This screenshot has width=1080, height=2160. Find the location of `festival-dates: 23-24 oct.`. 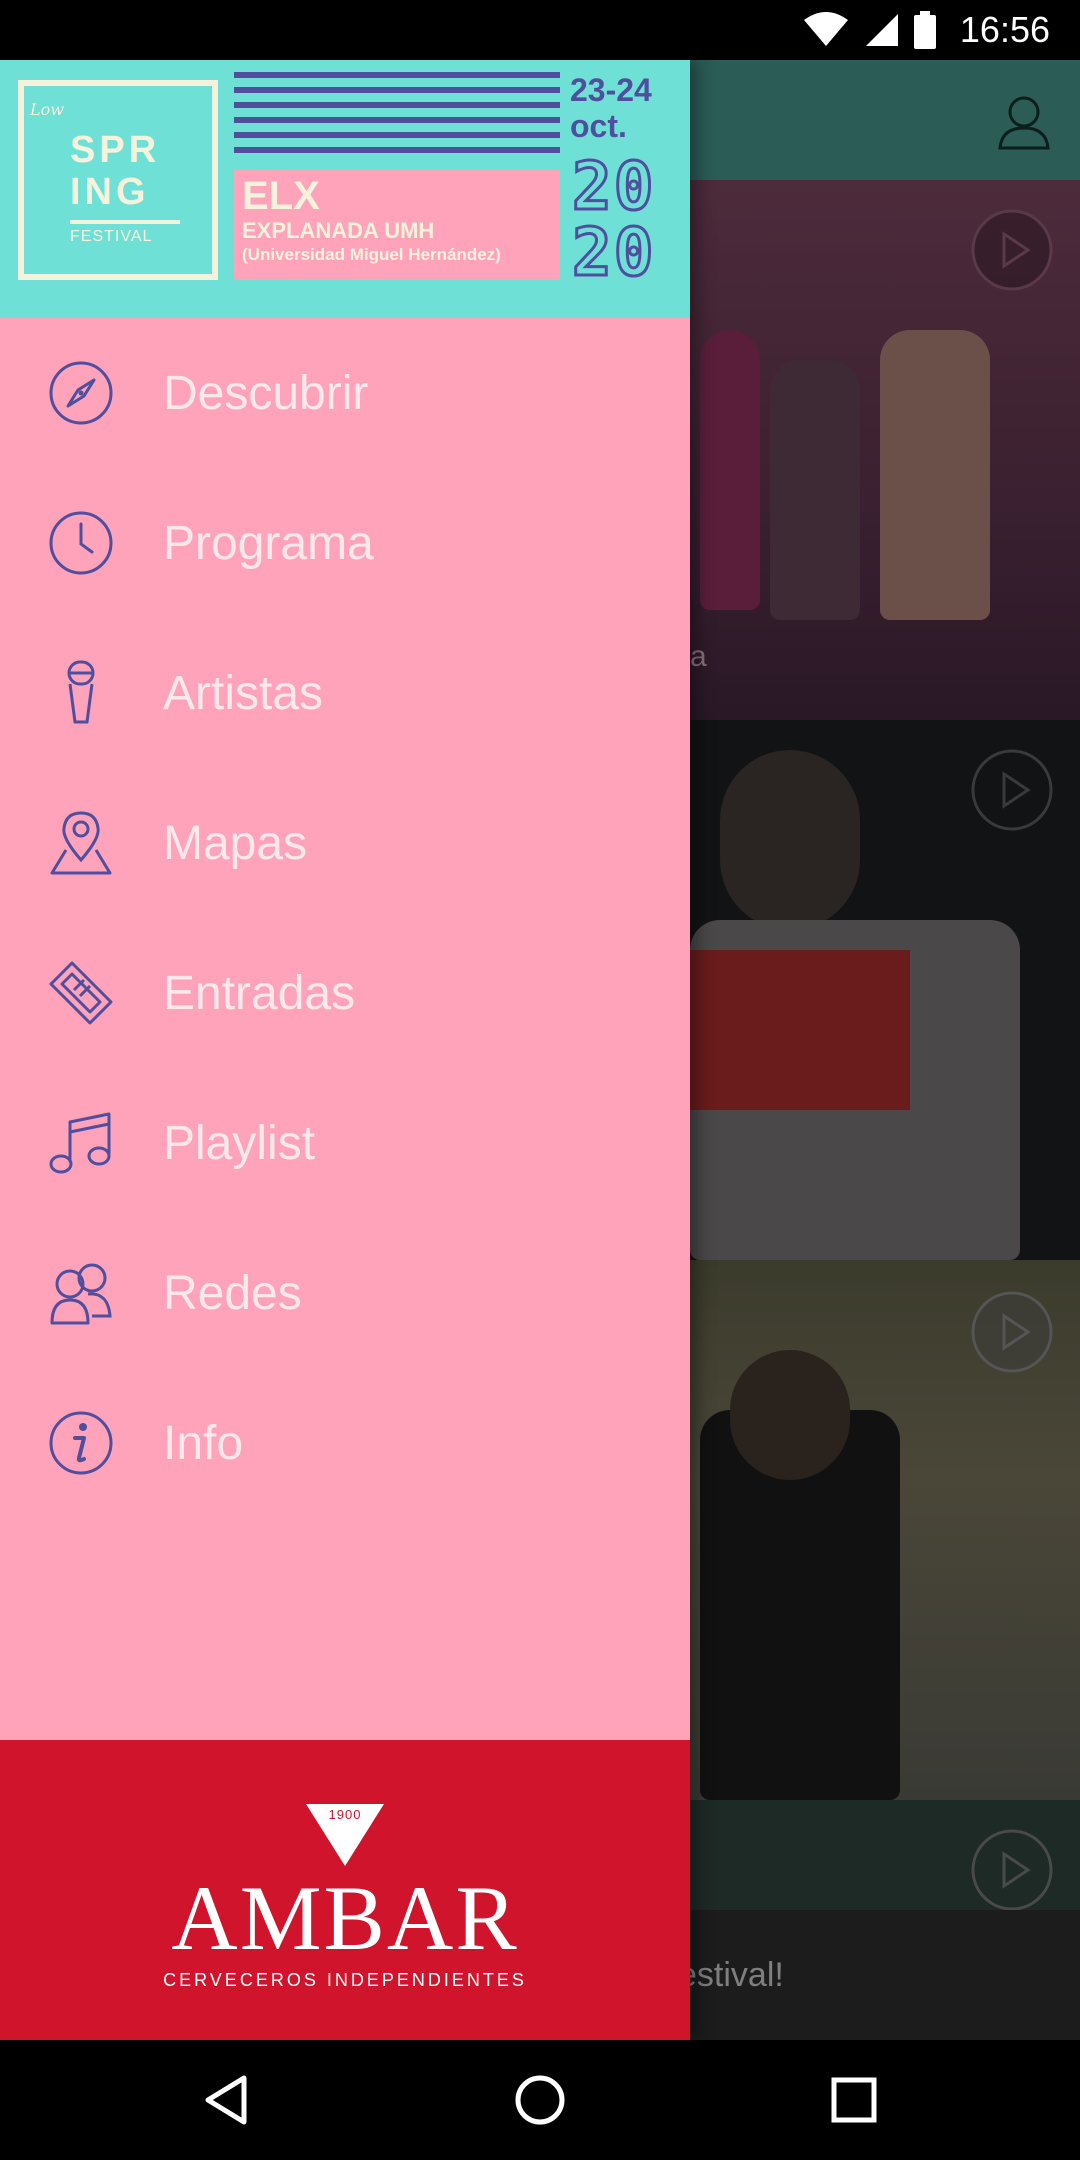

festival-dates: 23-24 oct. is located at coordinates (611, 108).